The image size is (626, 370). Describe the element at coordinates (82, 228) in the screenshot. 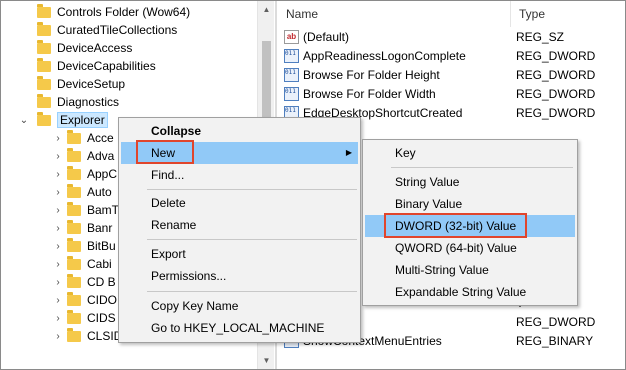

I see `tree-item-child: › Banr` at that location.